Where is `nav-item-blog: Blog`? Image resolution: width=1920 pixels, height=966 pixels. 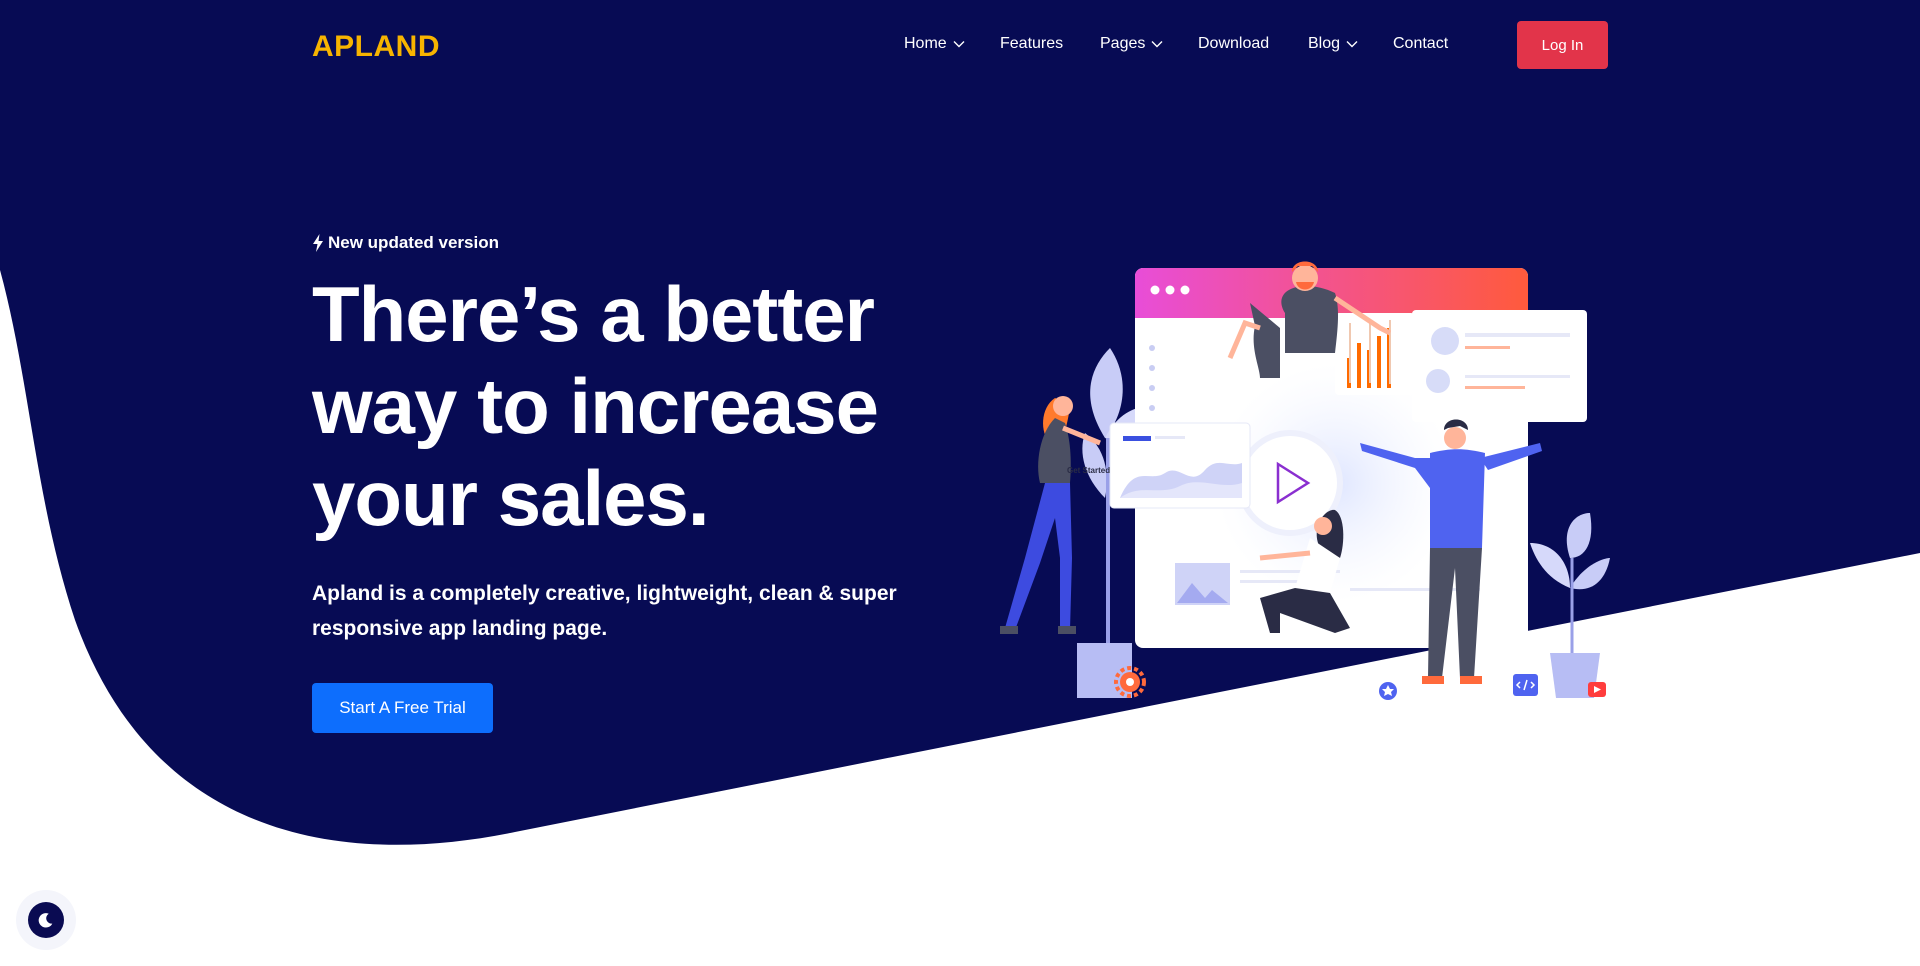
nav-item-blog: Blog is located at coordinates (1333, 44).